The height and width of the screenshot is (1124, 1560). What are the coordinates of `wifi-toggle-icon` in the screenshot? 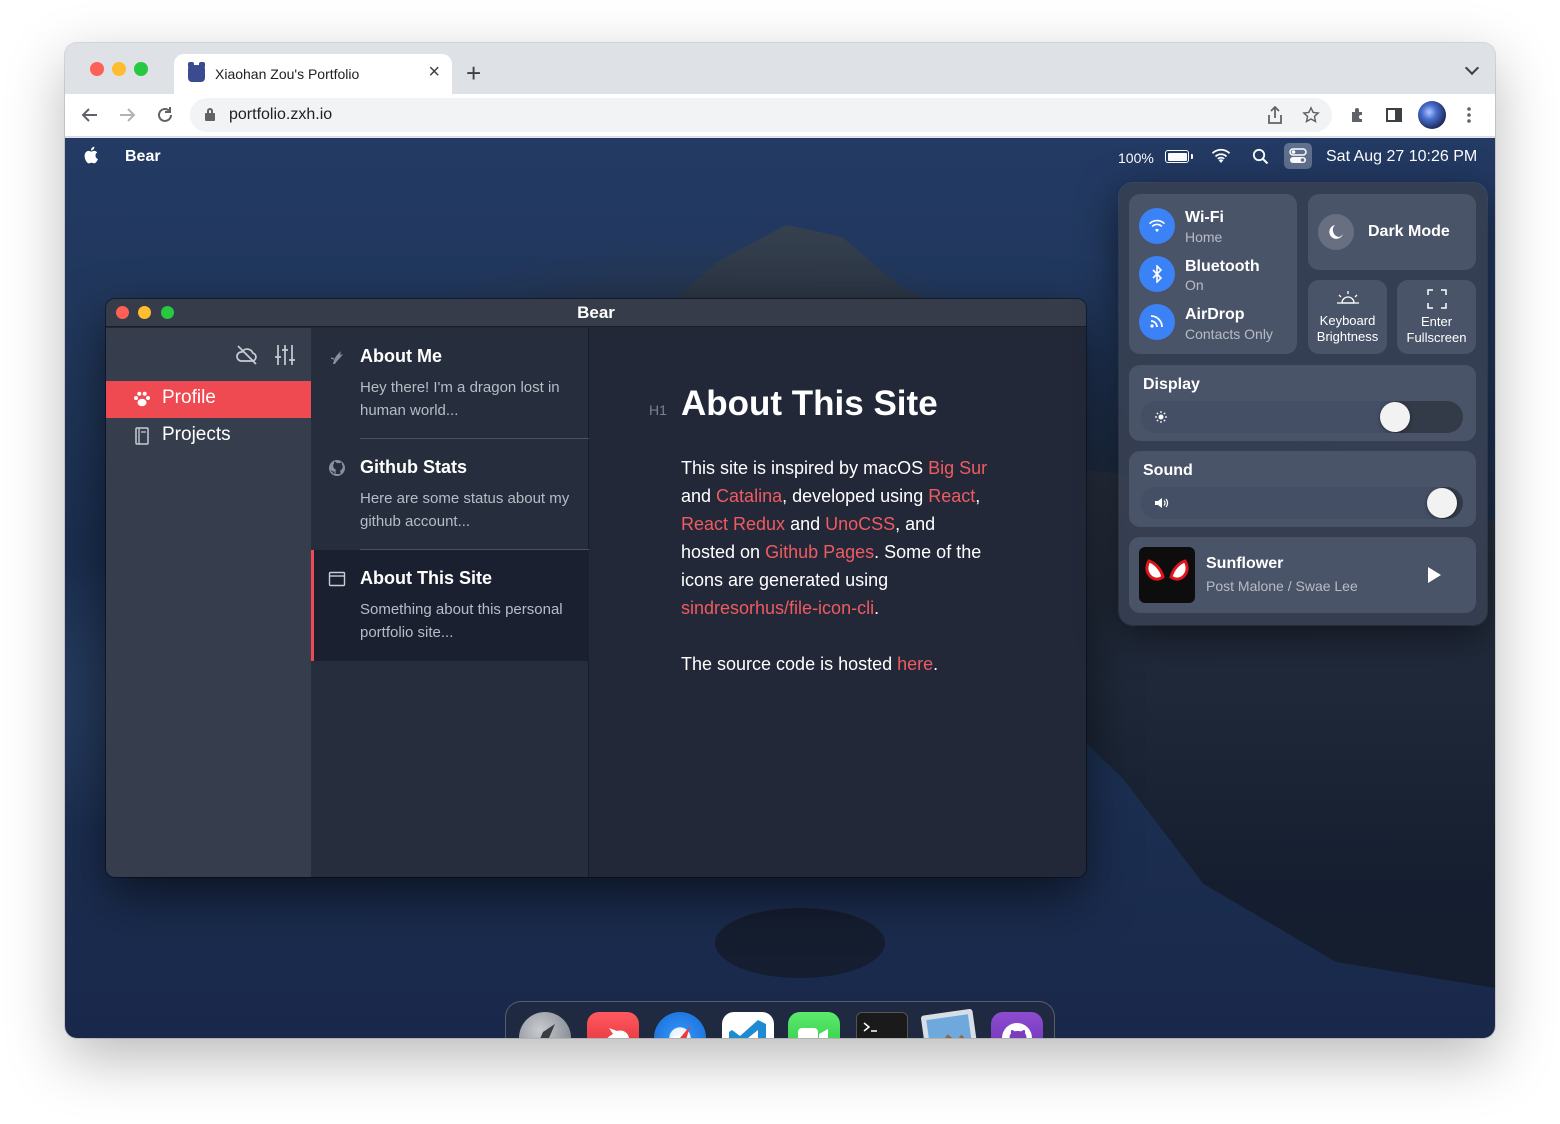 It's located at (1157, 226).